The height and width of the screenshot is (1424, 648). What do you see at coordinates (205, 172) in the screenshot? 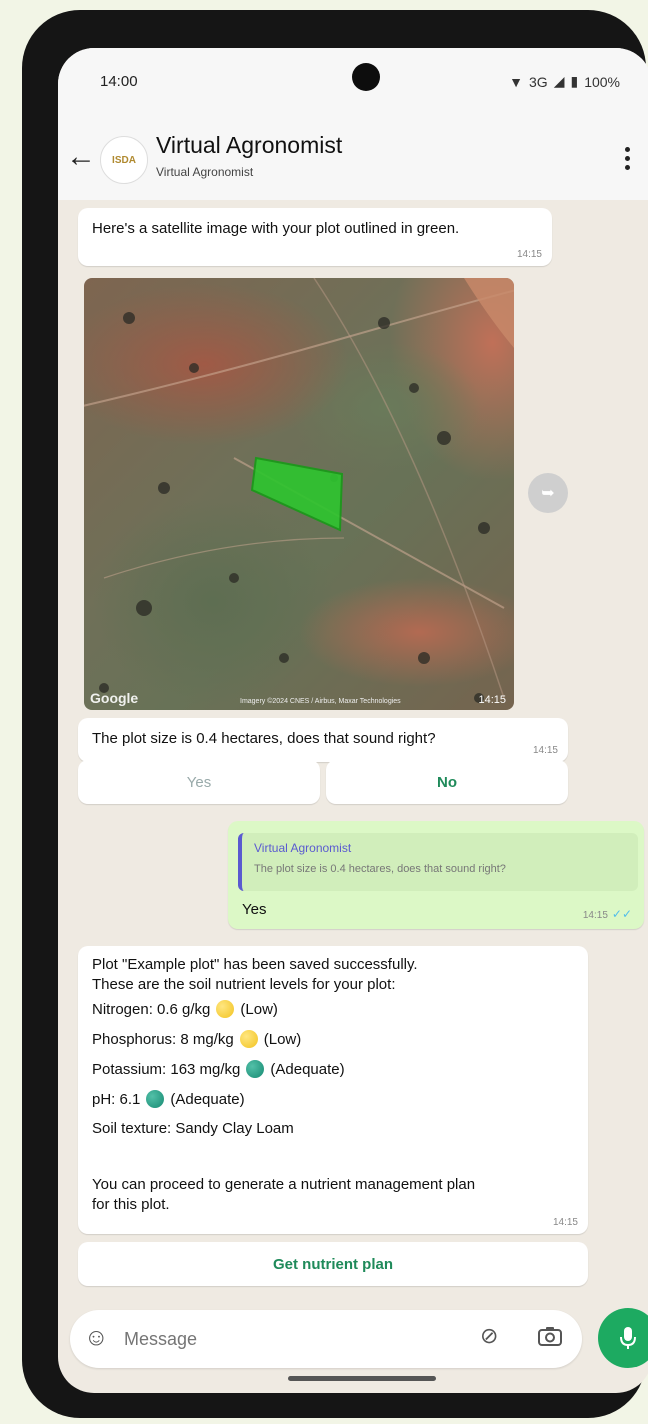
I see `chat-subtitle: Virtual Agronomist` at bounding box center [205, 172].